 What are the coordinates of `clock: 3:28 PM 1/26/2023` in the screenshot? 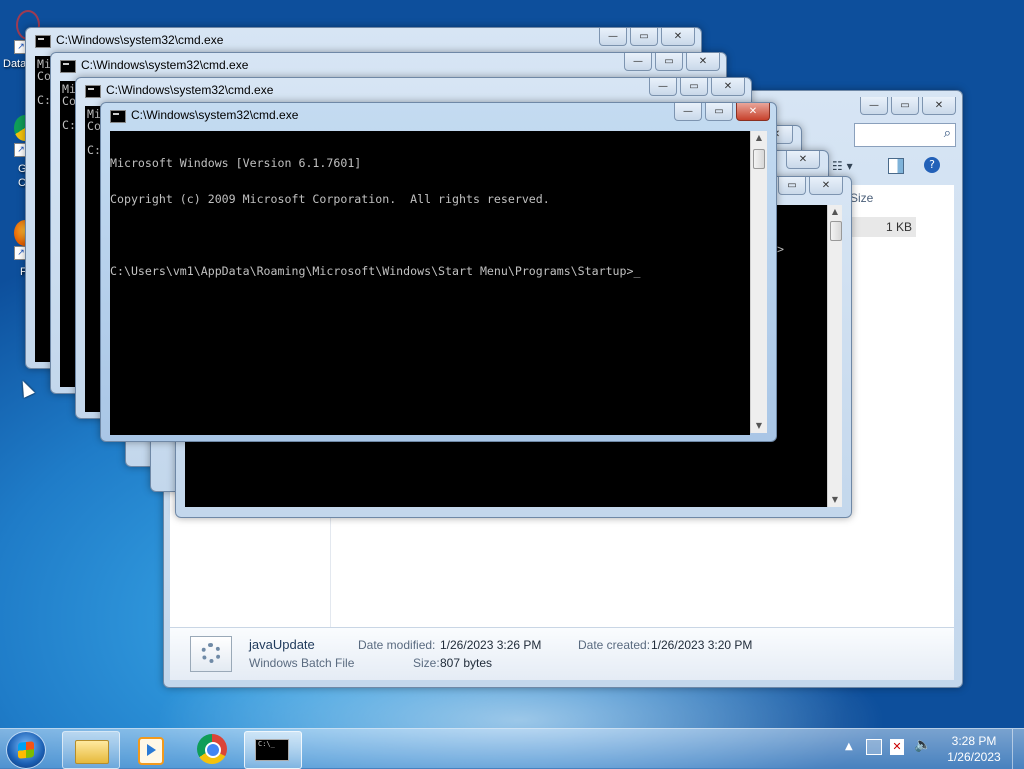 It's located at (974, 749).